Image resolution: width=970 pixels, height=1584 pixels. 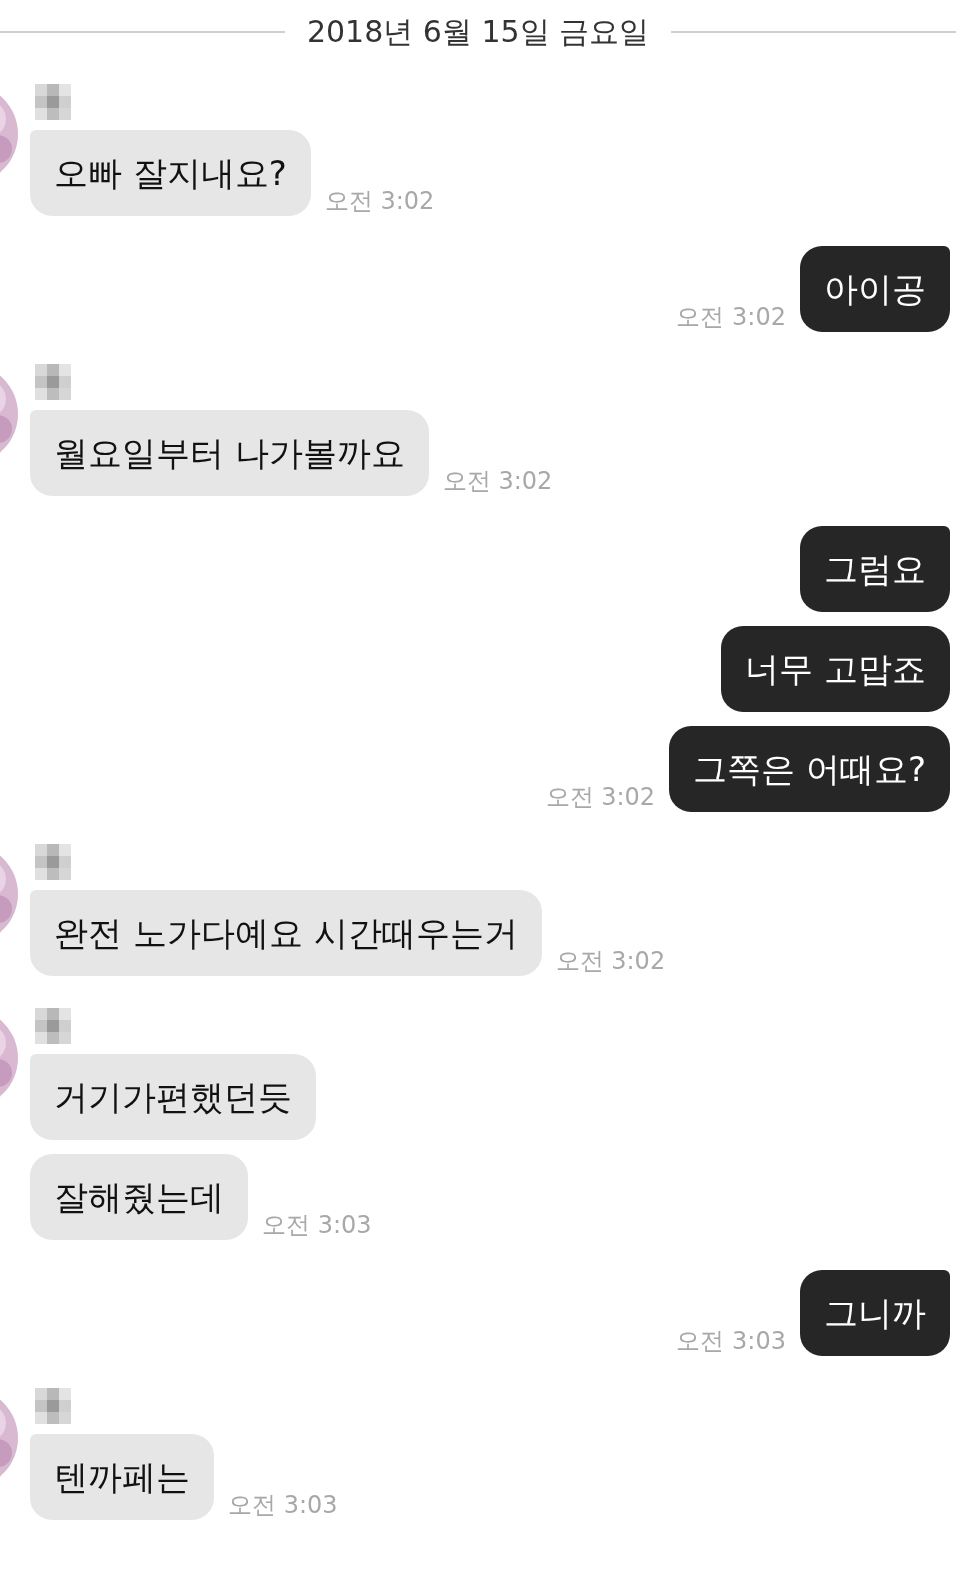 I want to click on message-bubble: 아이공, so click(x=875, y=289).